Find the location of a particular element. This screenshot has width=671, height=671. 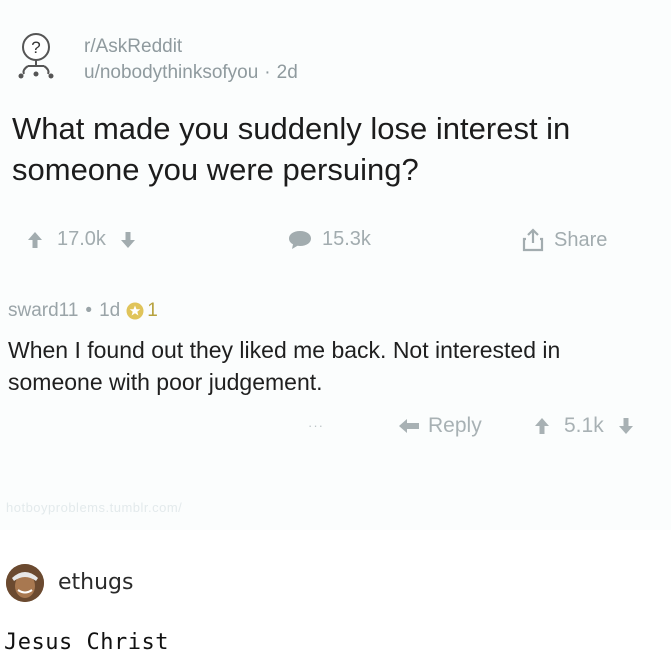

comments-button: 15.3k is located at coordinates (329, 239).